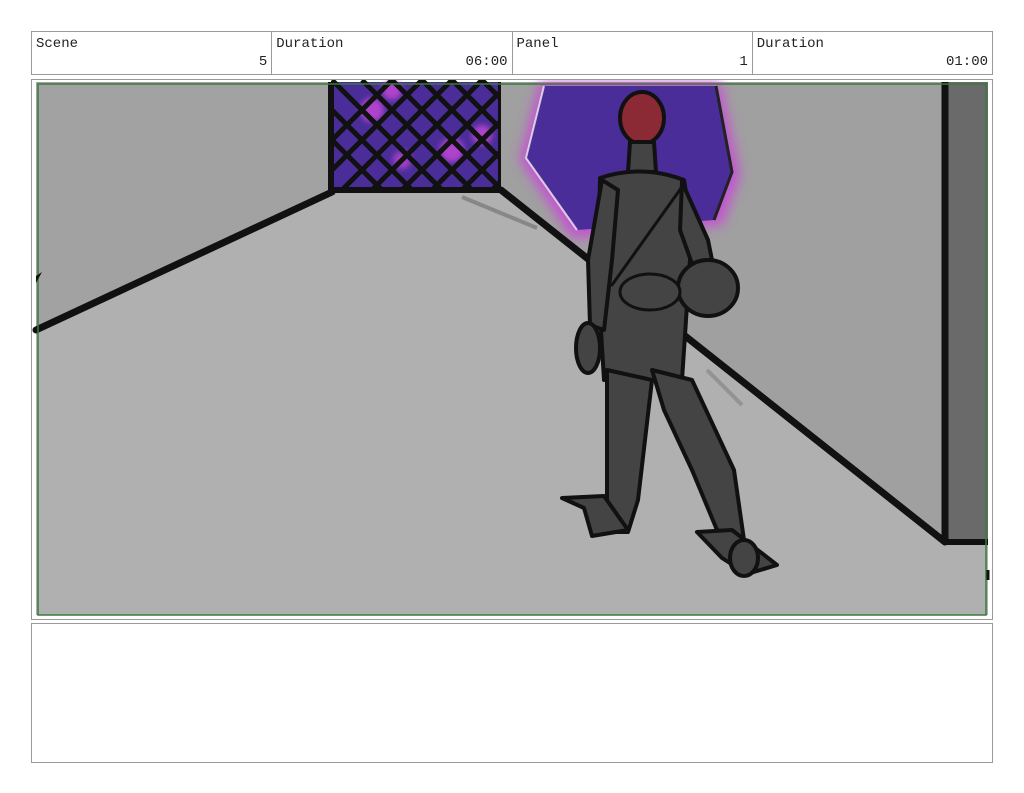 This screenshot has height=793, width=1024. I want to click on scene-duration-value: 06:00, so click(486, 62).